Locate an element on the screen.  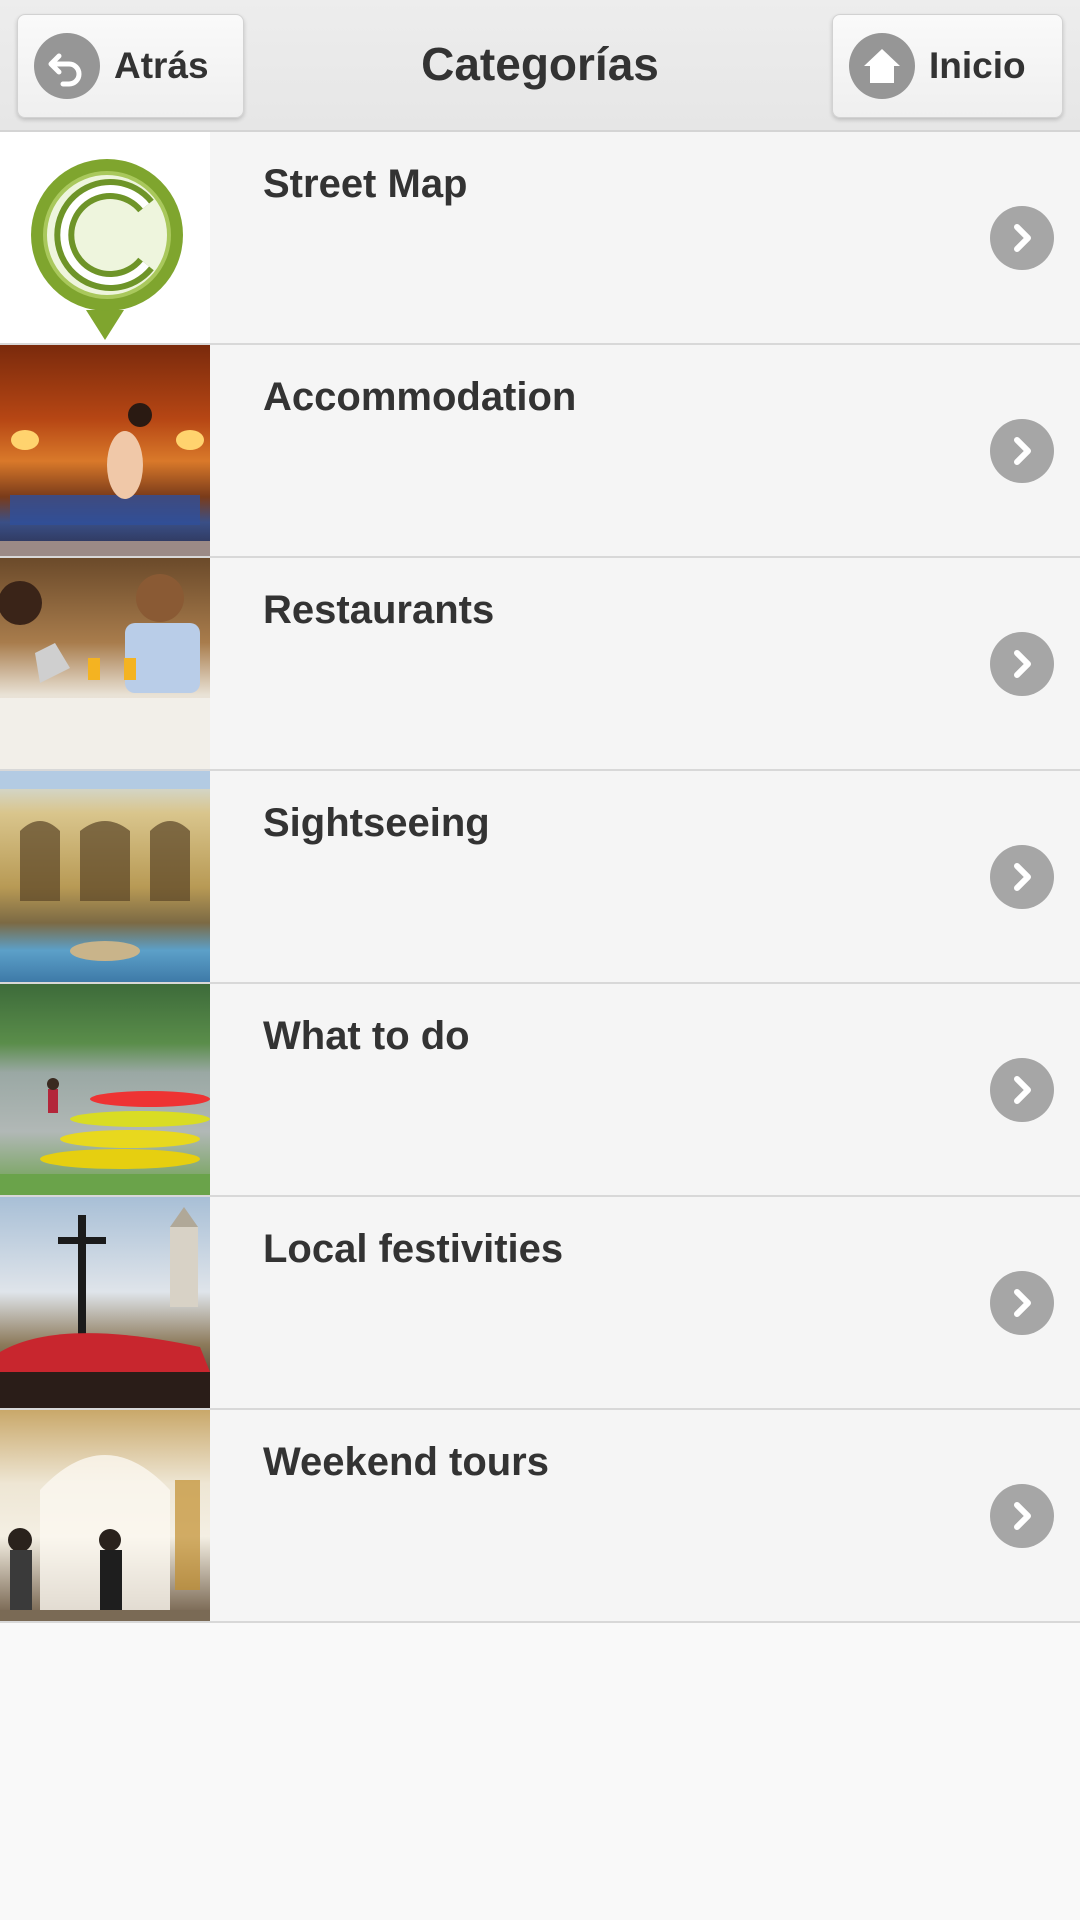
list-item-label: Accommodation is located at coordinates (420, 397).